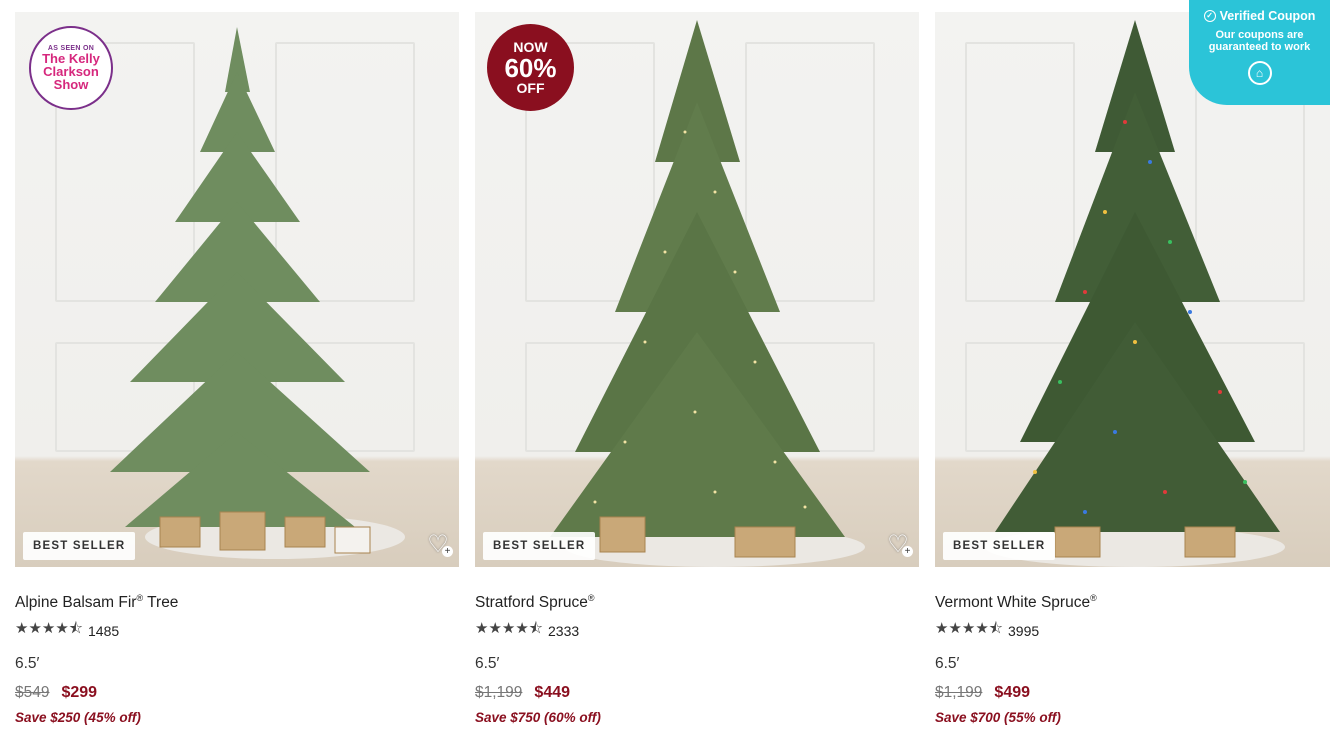  What do you see at coordinates (104, 630) in the screenshot?
I see `review-count: 1485` at bounding box center [104, 630].